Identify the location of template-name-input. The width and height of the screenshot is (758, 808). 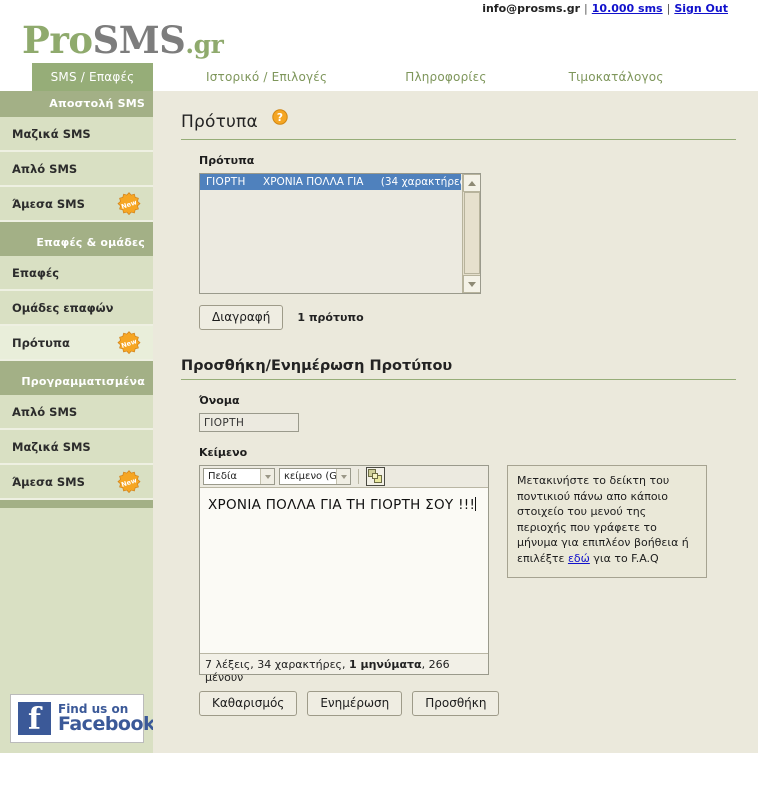
(249, 422).